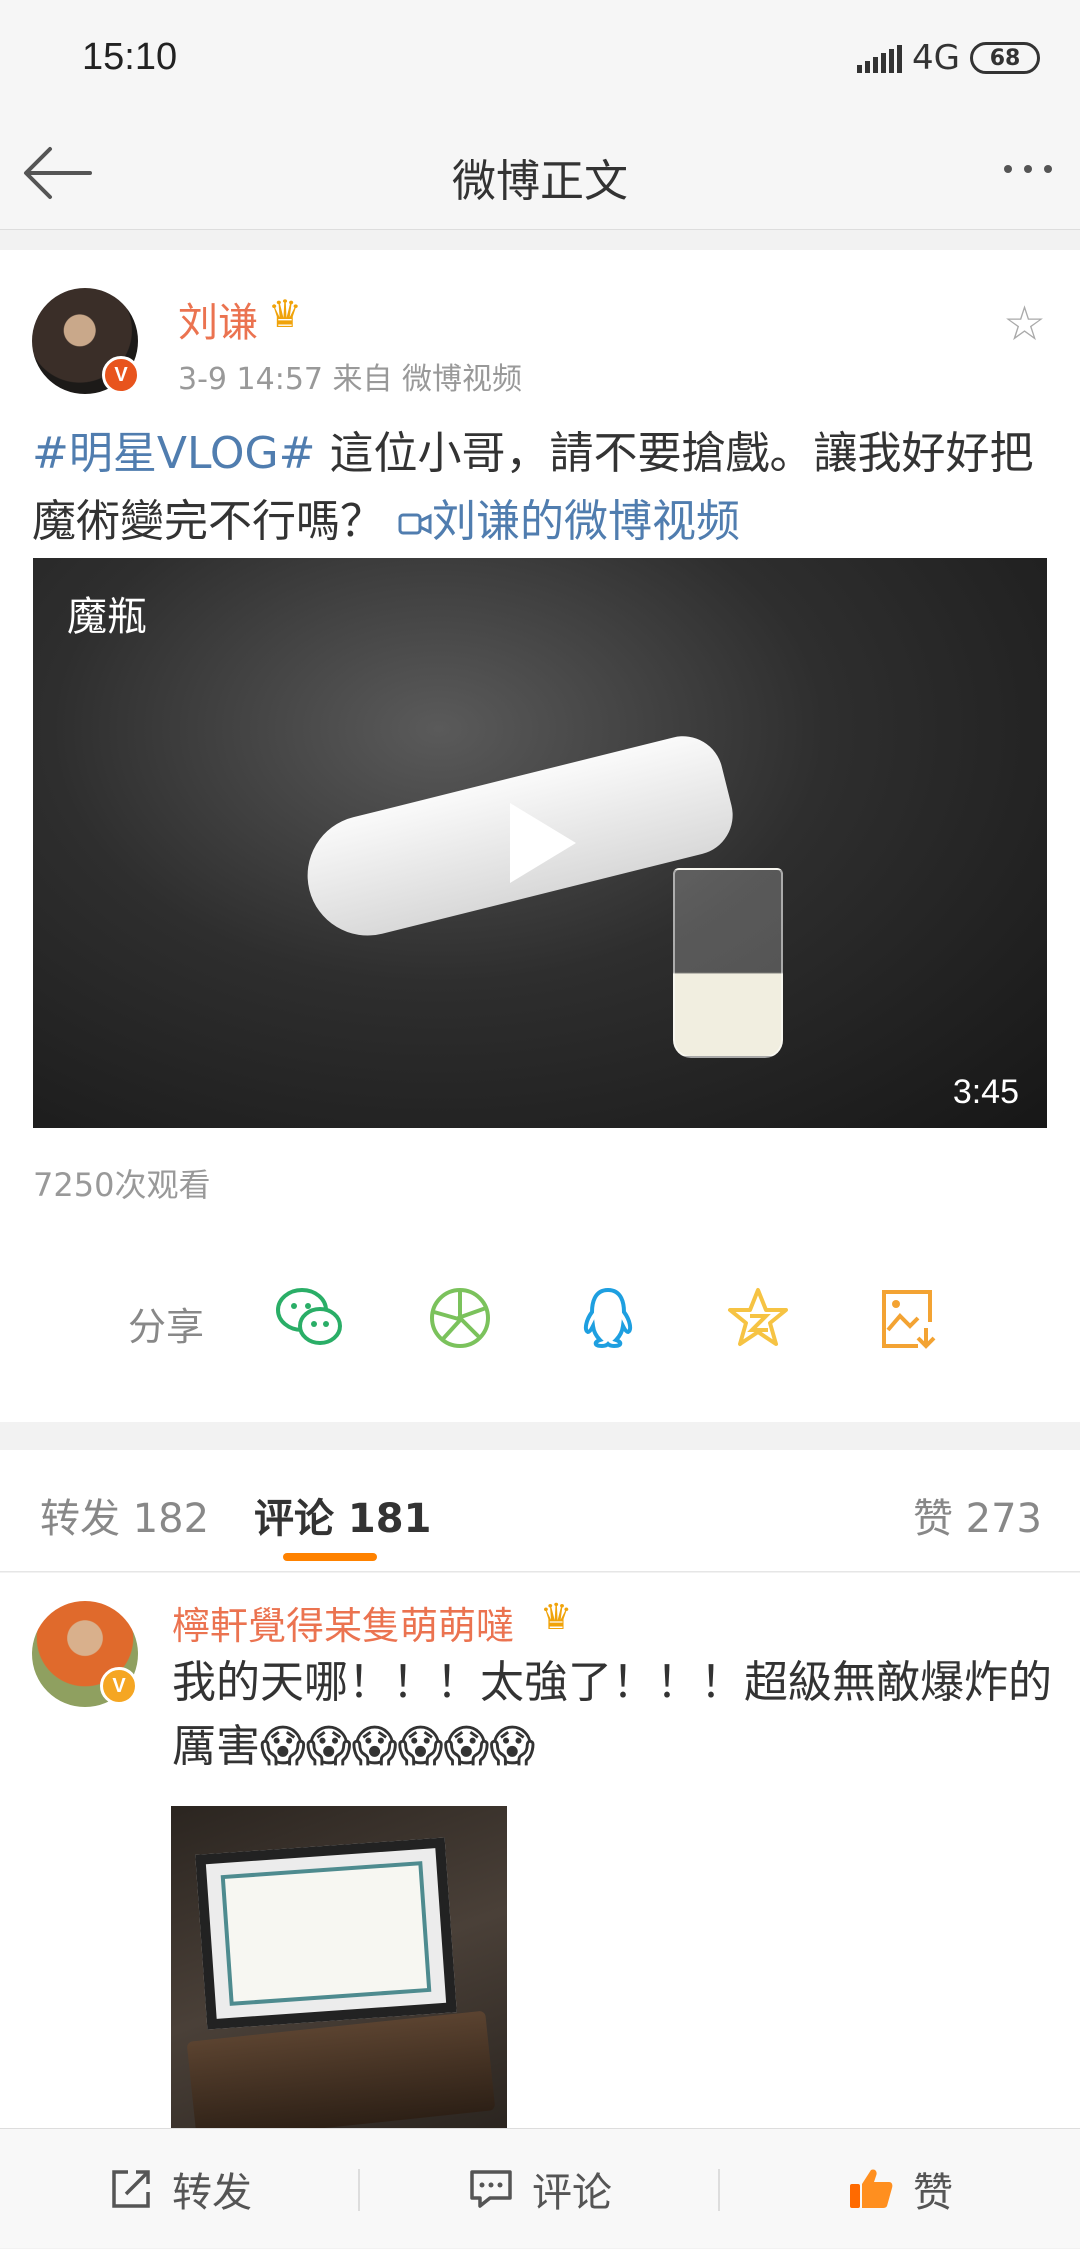 This screenshot has height=2249, width=1080. What do you see at coordinates (880, 58) in the screenshot?
I see `signal-icon` at bounding box center [880, 58].